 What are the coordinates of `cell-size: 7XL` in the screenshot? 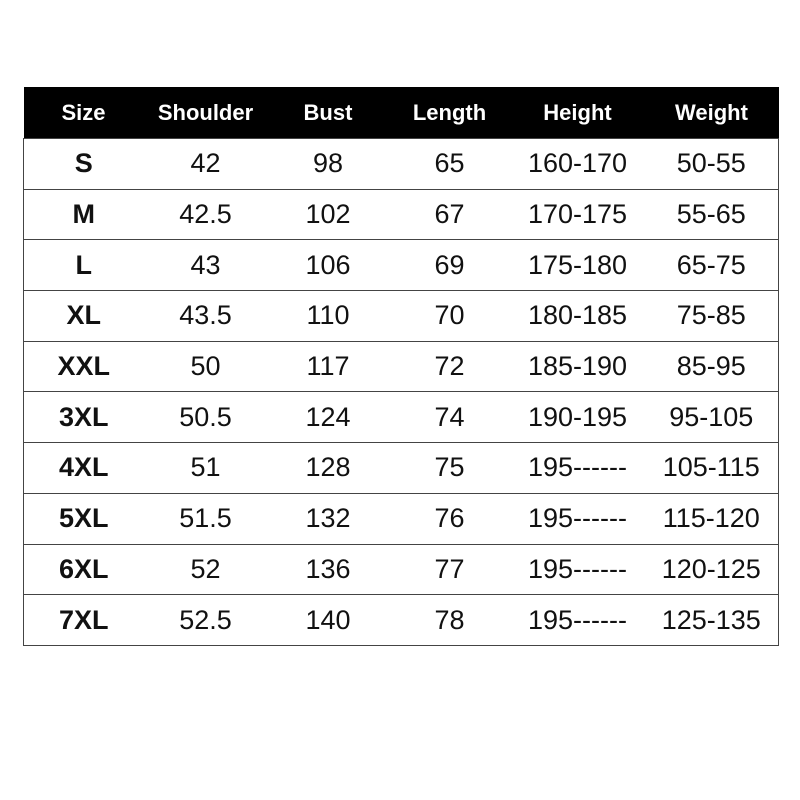 It's located at (83, 620).